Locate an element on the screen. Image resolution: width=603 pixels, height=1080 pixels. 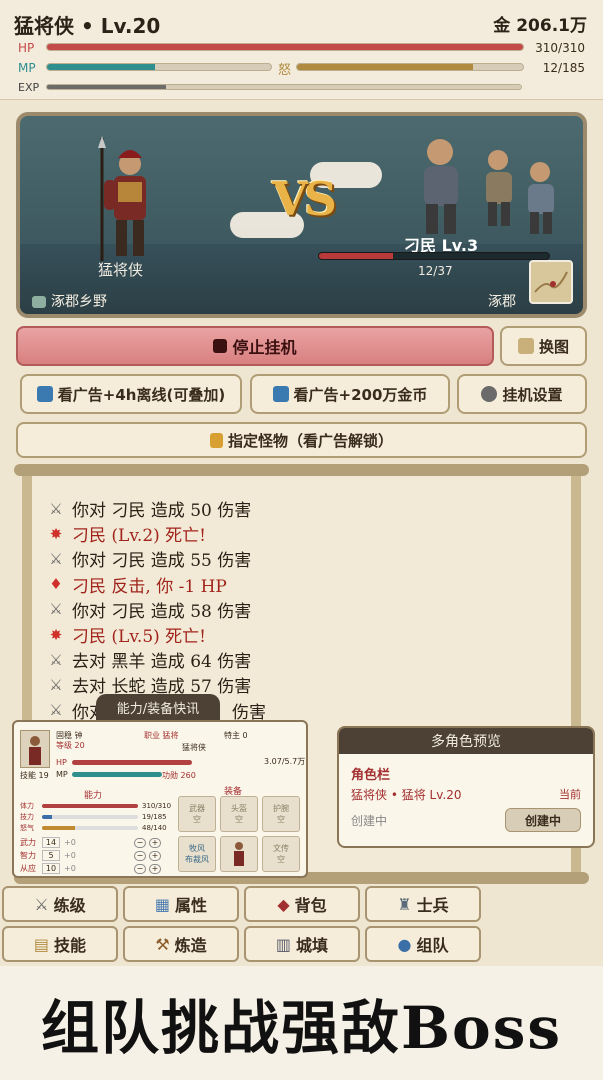
special-label: 特主 0 is located at coordinates (236, 735).